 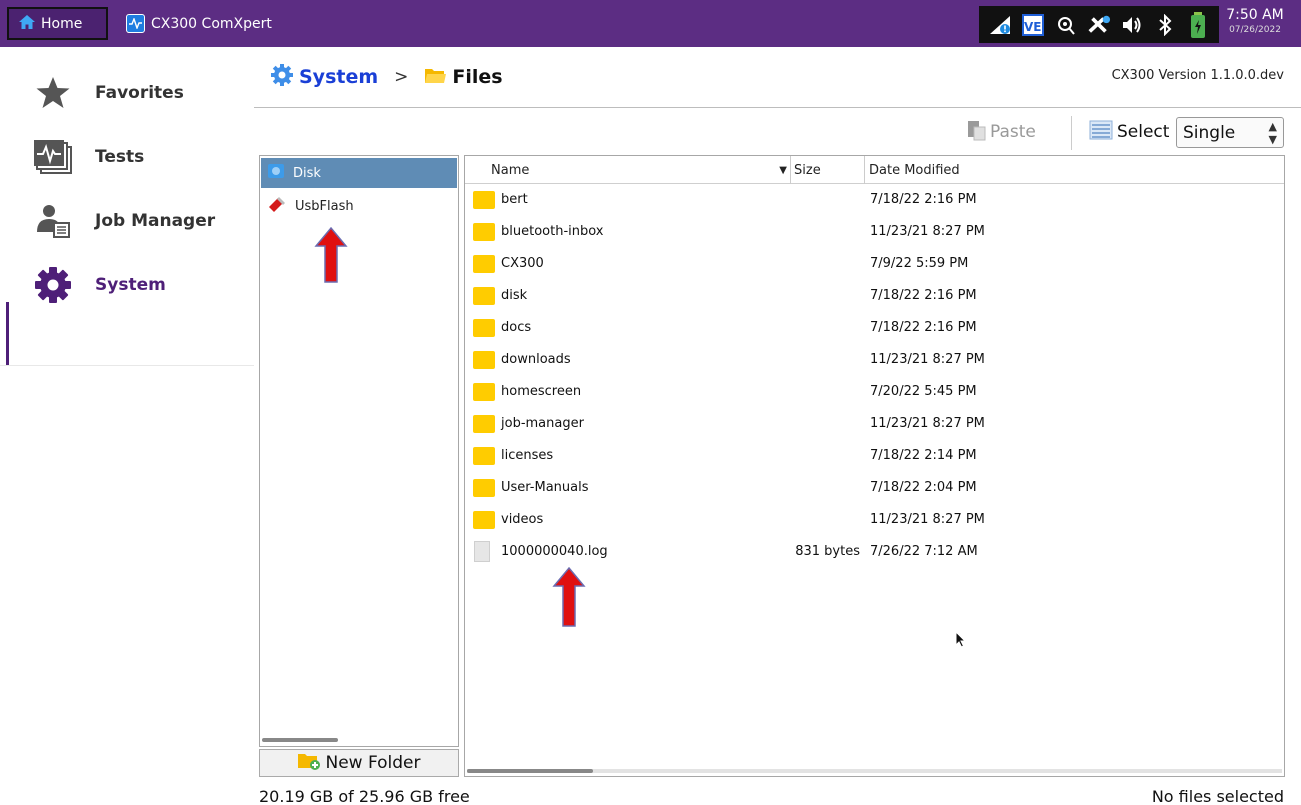 I want to click on star-icon, so click(x=53, y=93).